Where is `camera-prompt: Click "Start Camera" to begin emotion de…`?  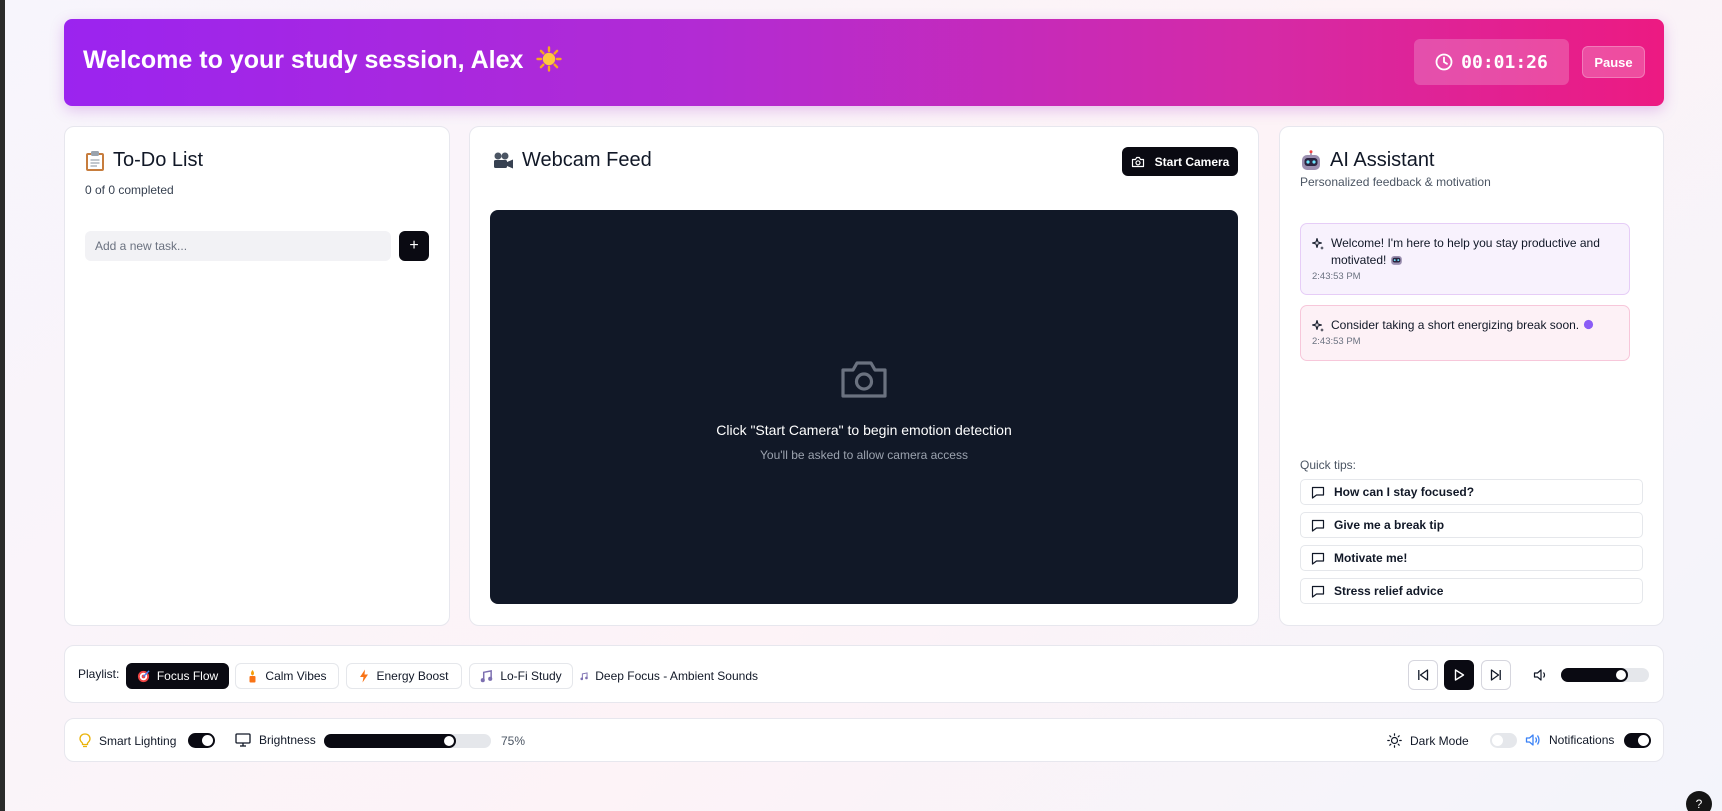 camera-prompt: Click "Start Camera" to begin emotion de… is located at coordinates (864, 430).